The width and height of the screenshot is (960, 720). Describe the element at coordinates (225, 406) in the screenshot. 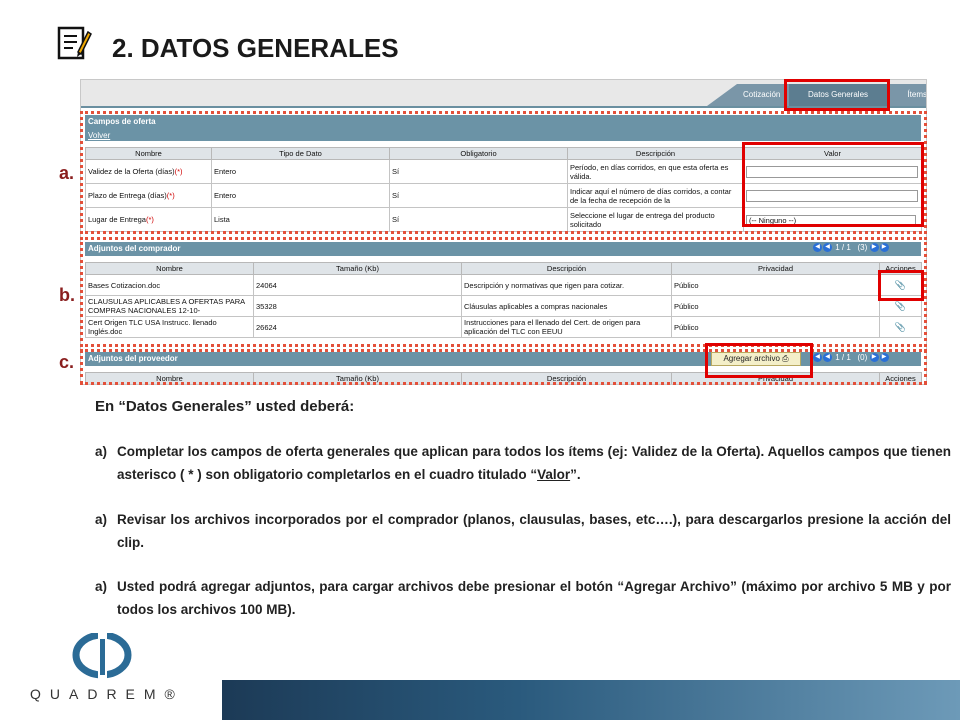

I see `instructions-title: En “Datos Generales” usted deberá:` at that location.